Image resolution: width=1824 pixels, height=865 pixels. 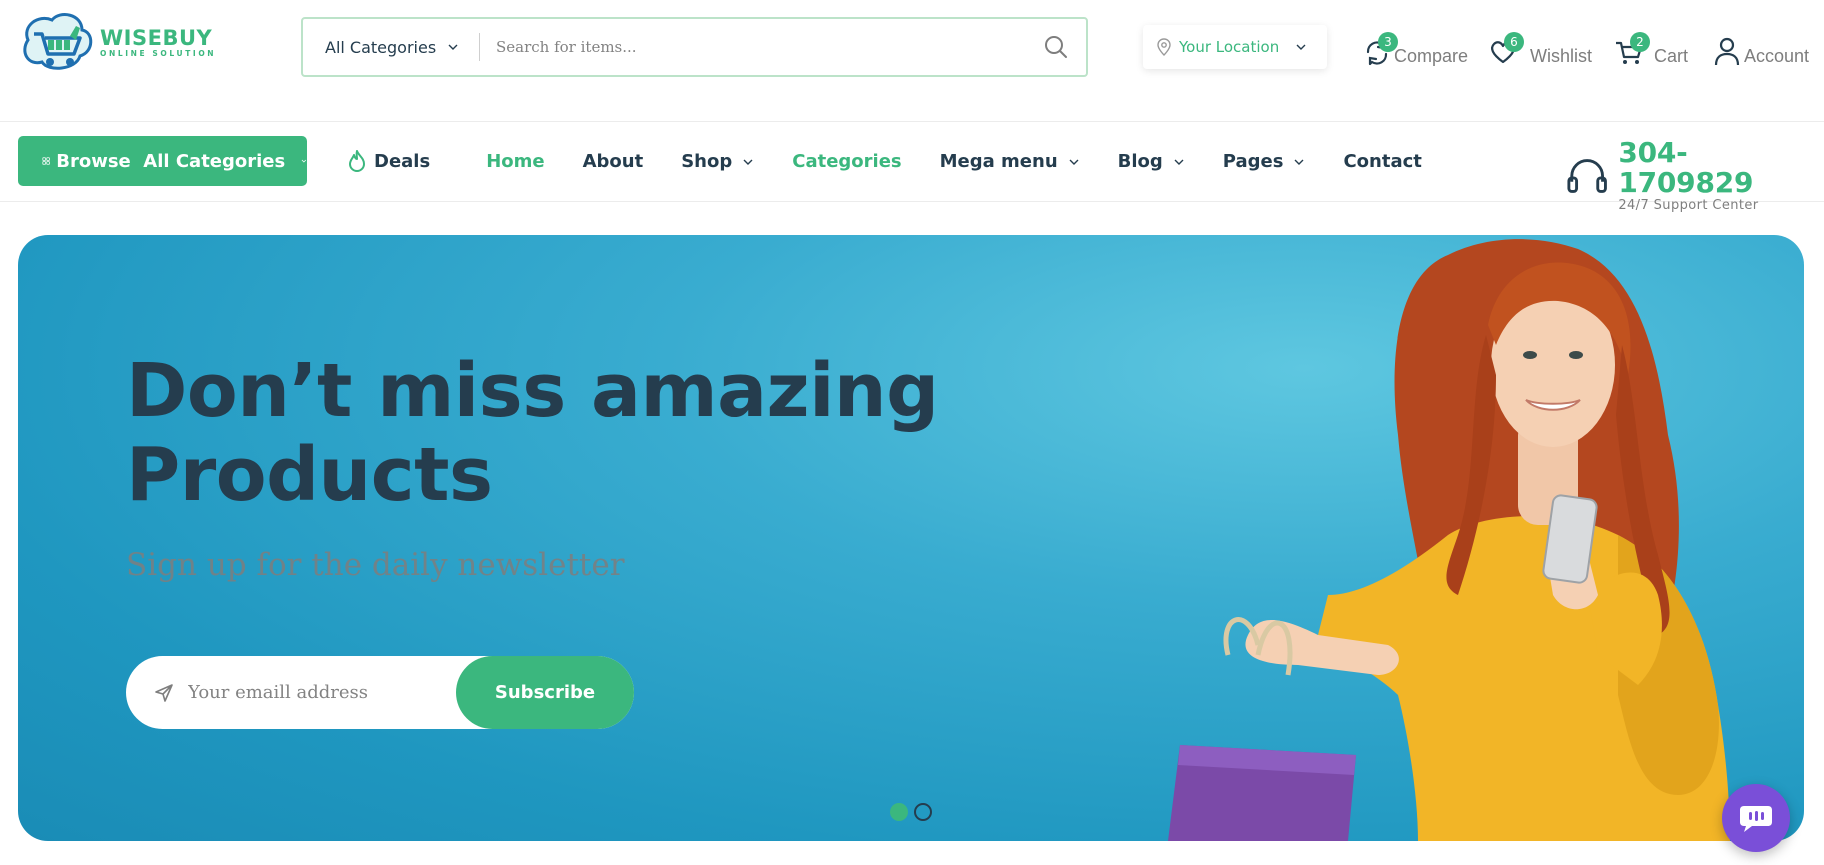 I want to click on site-logo: WISEBUY ONLINE SOLUTION, so click(x=120, y=43).